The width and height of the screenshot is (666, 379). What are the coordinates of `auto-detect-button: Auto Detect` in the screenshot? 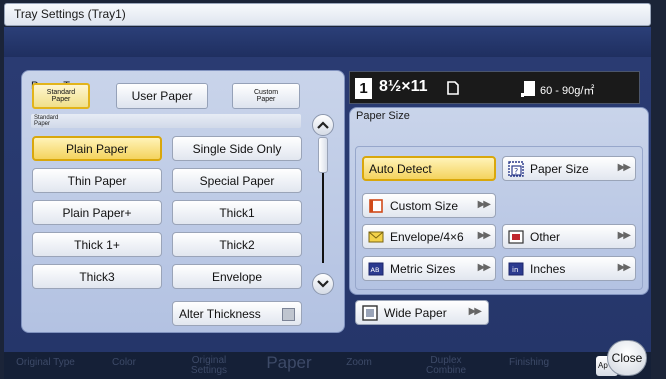 It's located at (429, 168).